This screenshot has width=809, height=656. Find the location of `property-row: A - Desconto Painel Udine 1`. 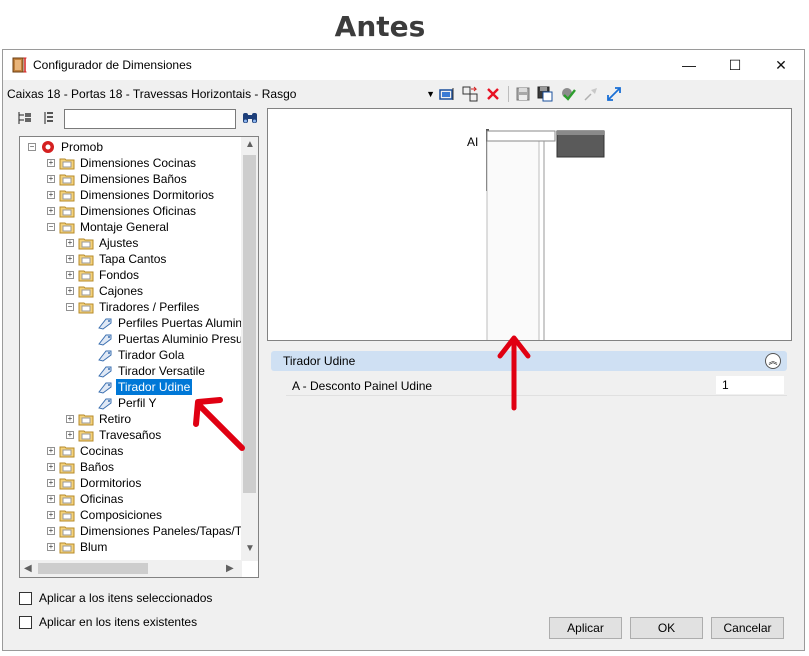

property-row: A - Desconto Painel Udine 1 is located at coordinates (536, 386).